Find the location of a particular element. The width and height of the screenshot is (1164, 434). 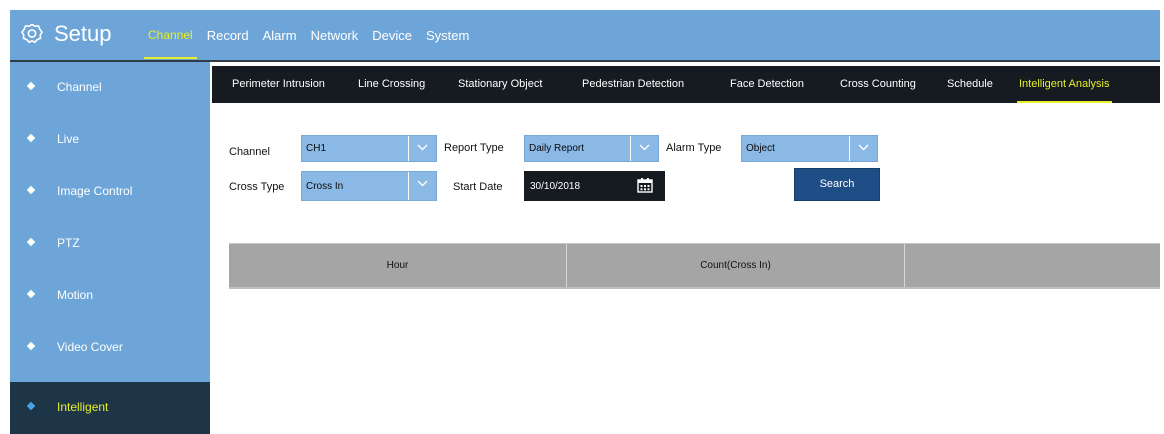

sidebar-item-label: Intelligent is located at coordinates (83, 407).